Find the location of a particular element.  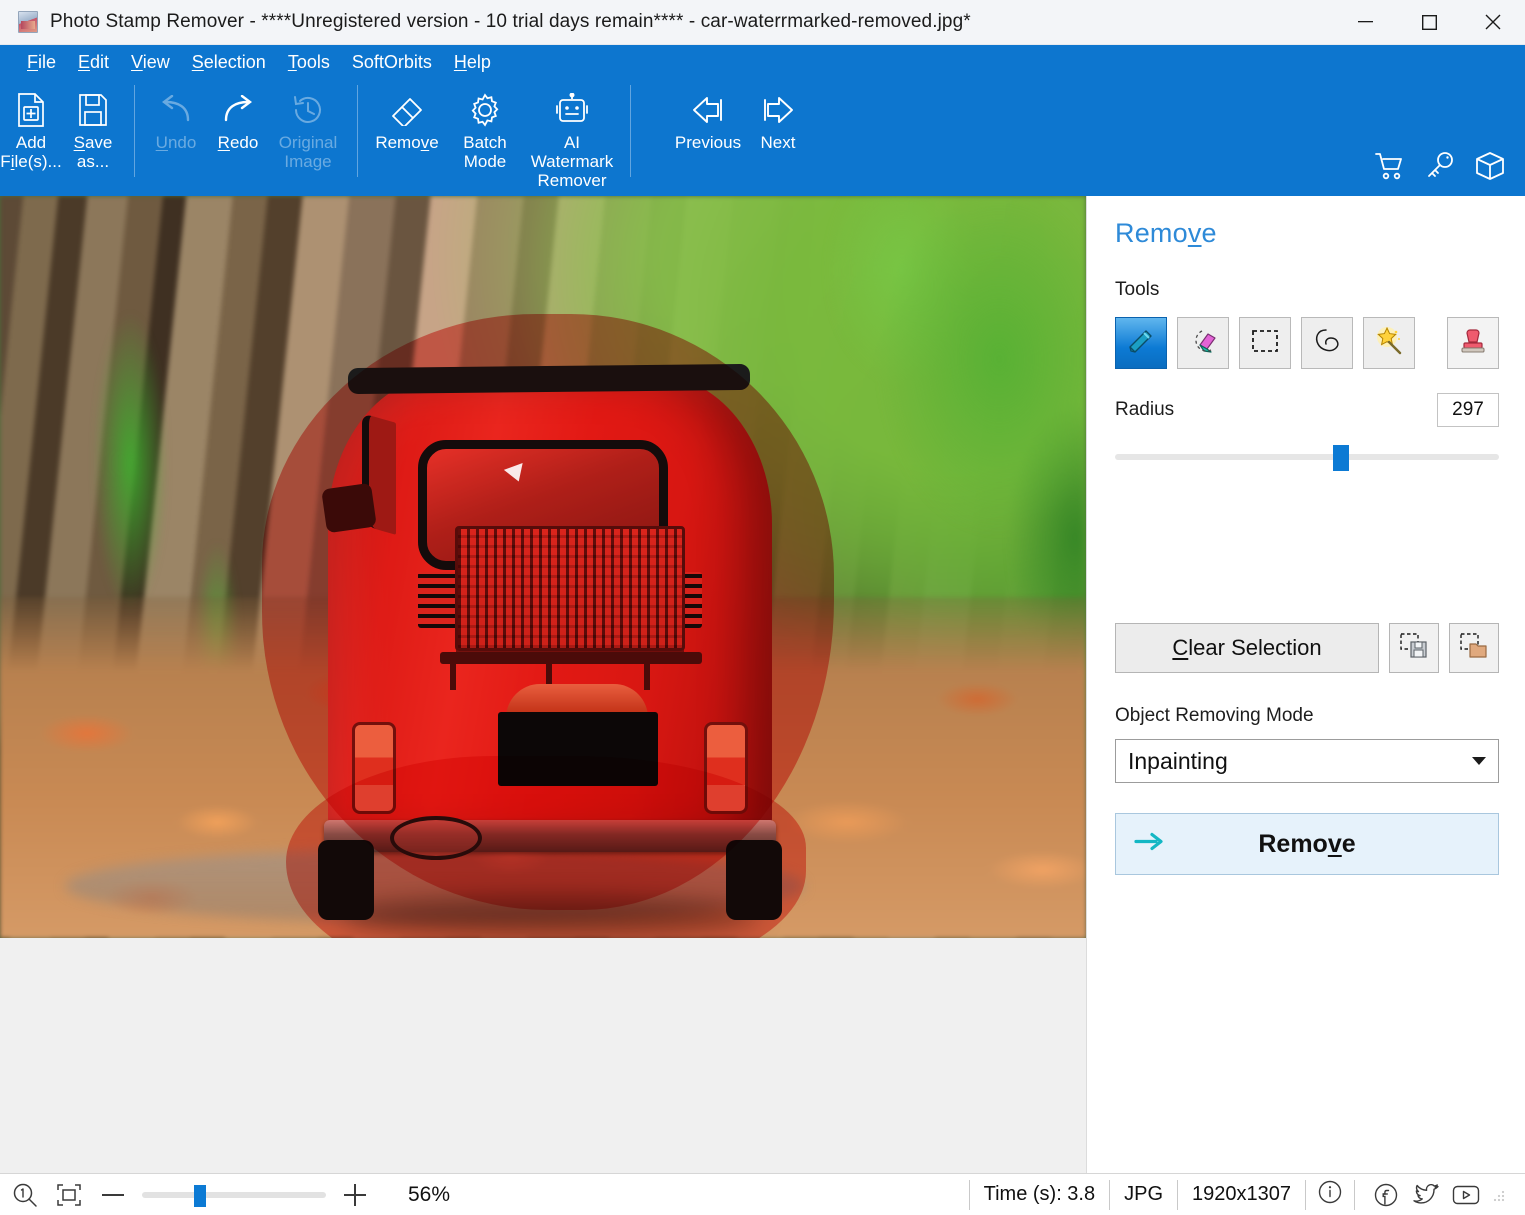

window-controls is located at coordinates (1429, 22).